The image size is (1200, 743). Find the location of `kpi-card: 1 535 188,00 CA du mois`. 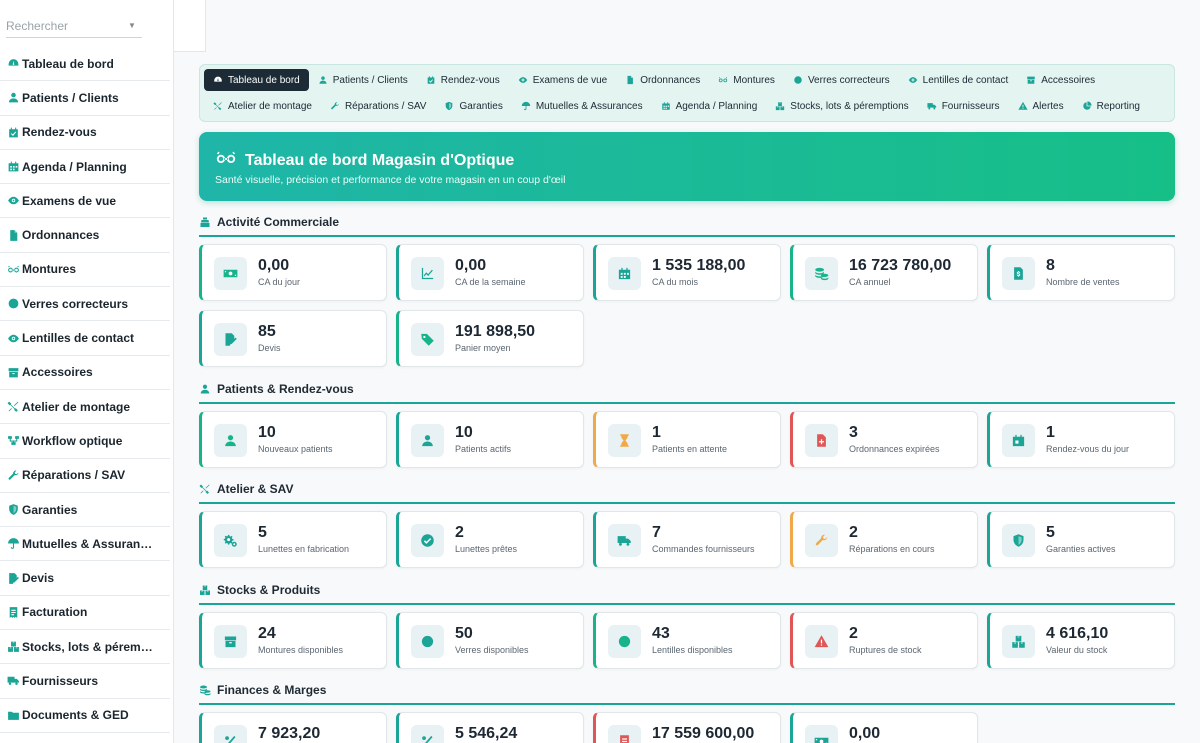

kpi-card: 1 535 188,00 CA du mois is located at coordinates (687, 272).